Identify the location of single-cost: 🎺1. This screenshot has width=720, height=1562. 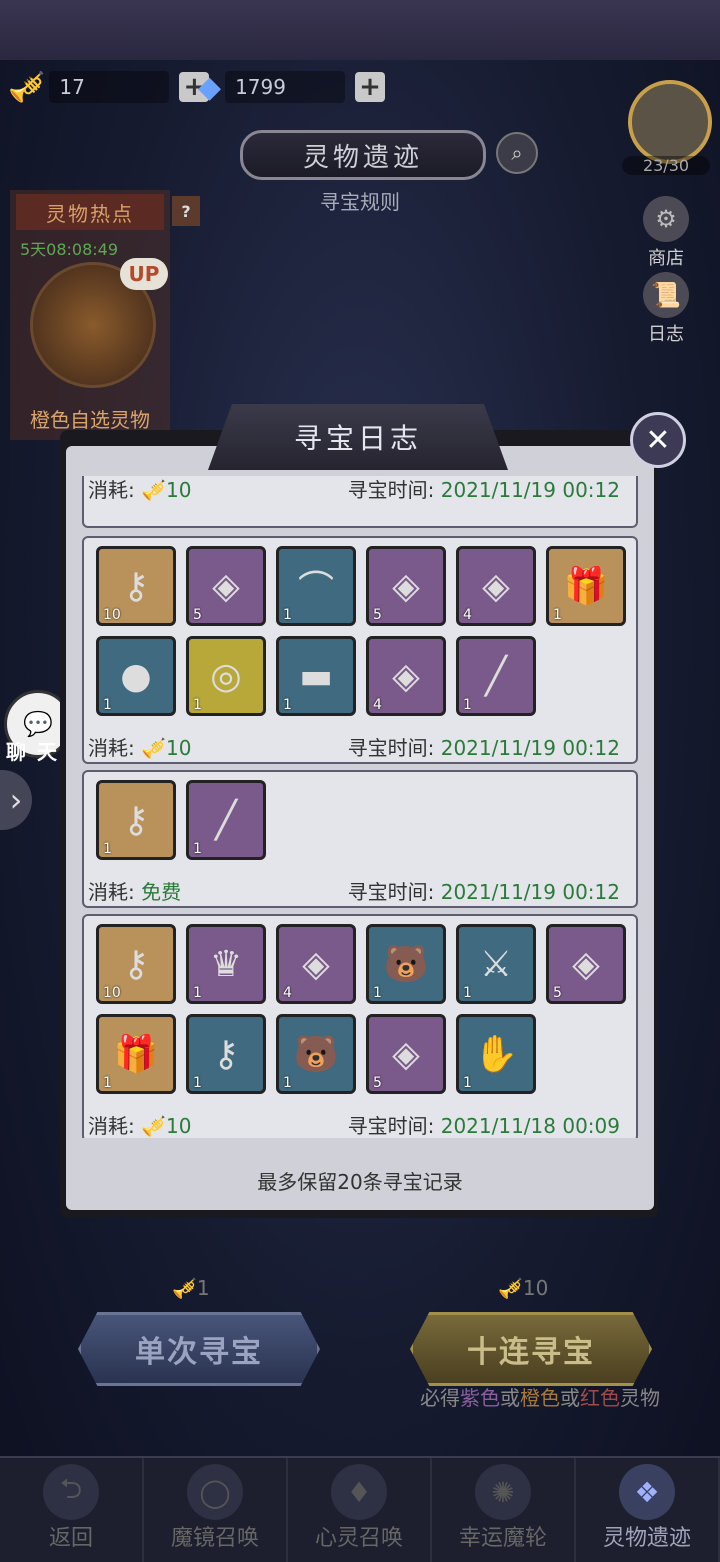
(191, 1288).